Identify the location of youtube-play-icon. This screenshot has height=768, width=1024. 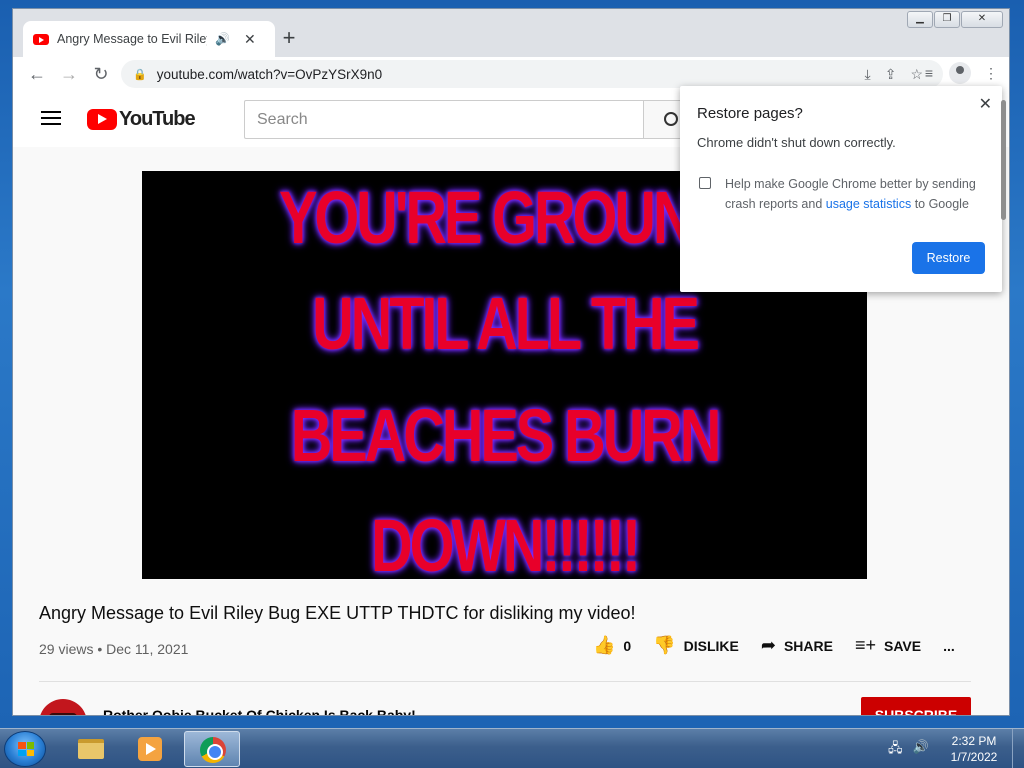
(102, 119).